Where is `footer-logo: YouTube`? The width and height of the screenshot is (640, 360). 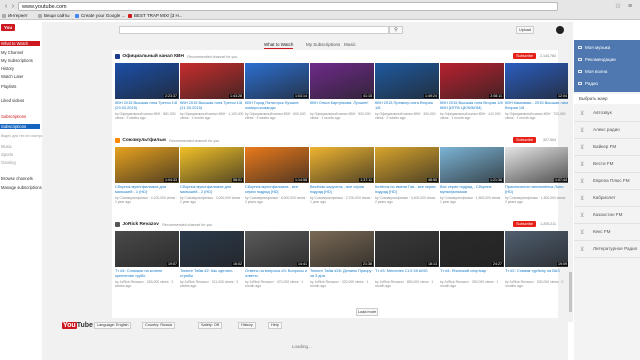
footer-logo: YouTube is located at coordinates (77, 325).